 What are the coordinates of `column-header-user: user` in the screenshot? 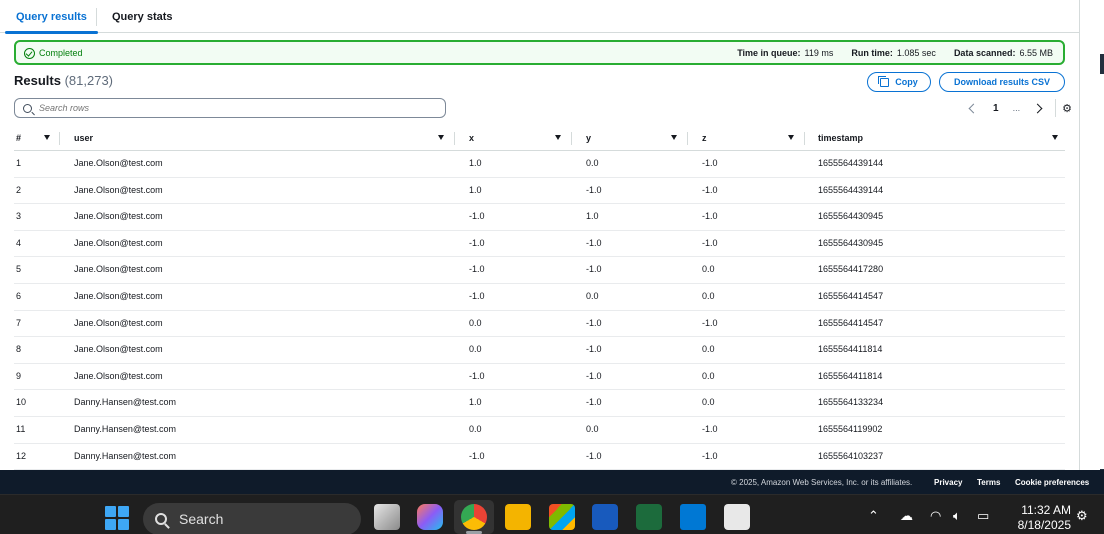 It's located at (83, 138).